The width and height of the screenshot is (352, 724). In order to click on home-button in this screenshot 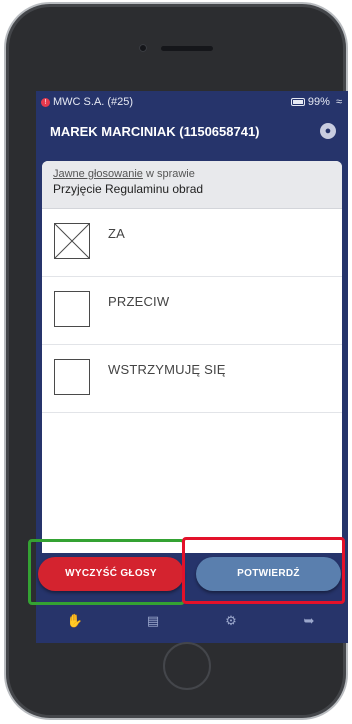, I will do `click(187, 666)`.